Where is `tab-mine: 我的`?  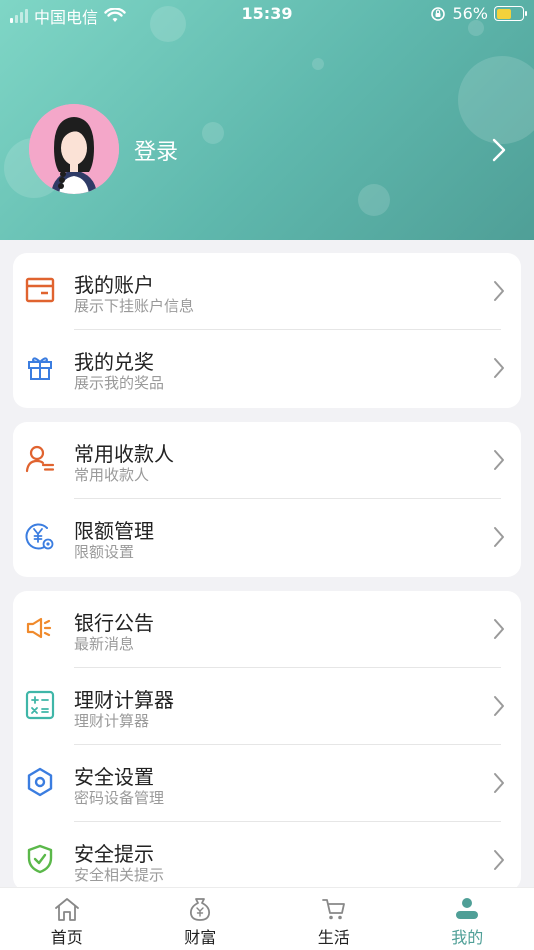 tab-mine: 我的 is located at coordinates (467, 919).